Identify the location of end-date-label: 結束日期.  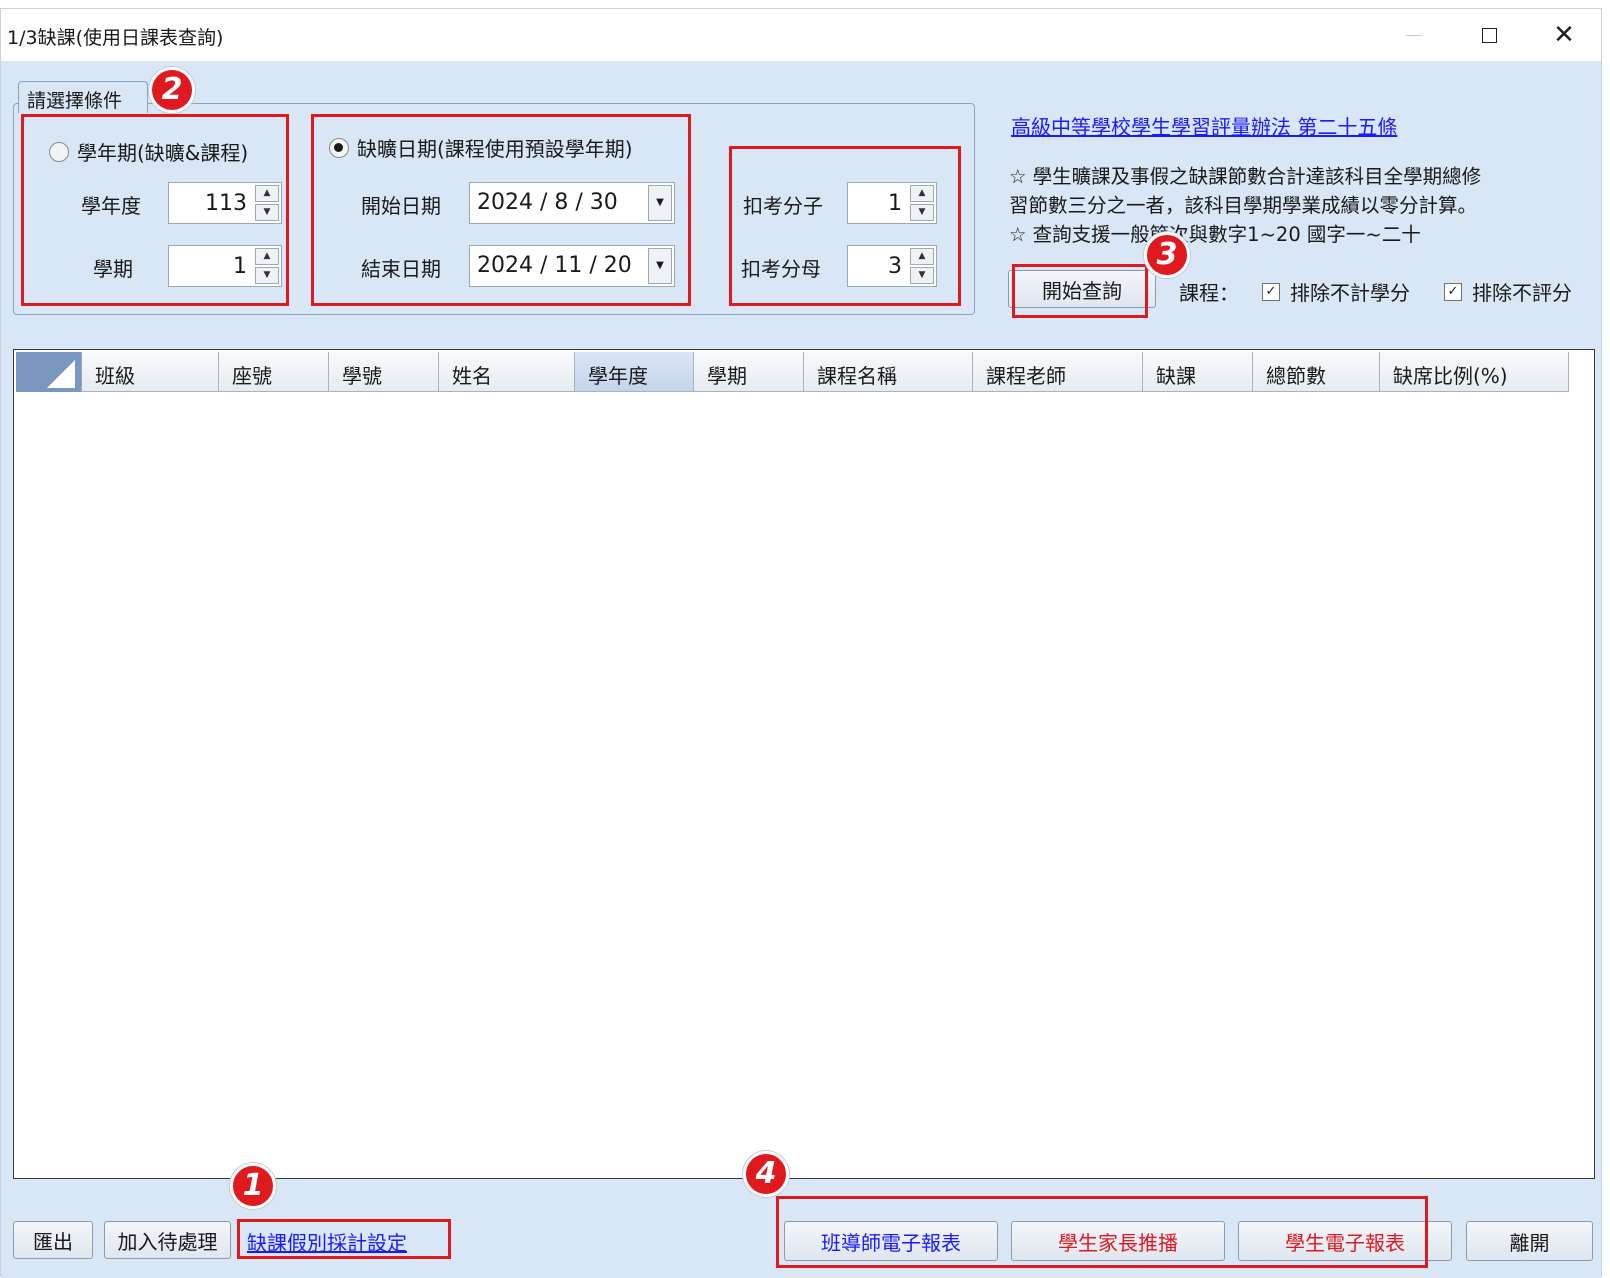
(401, 269).